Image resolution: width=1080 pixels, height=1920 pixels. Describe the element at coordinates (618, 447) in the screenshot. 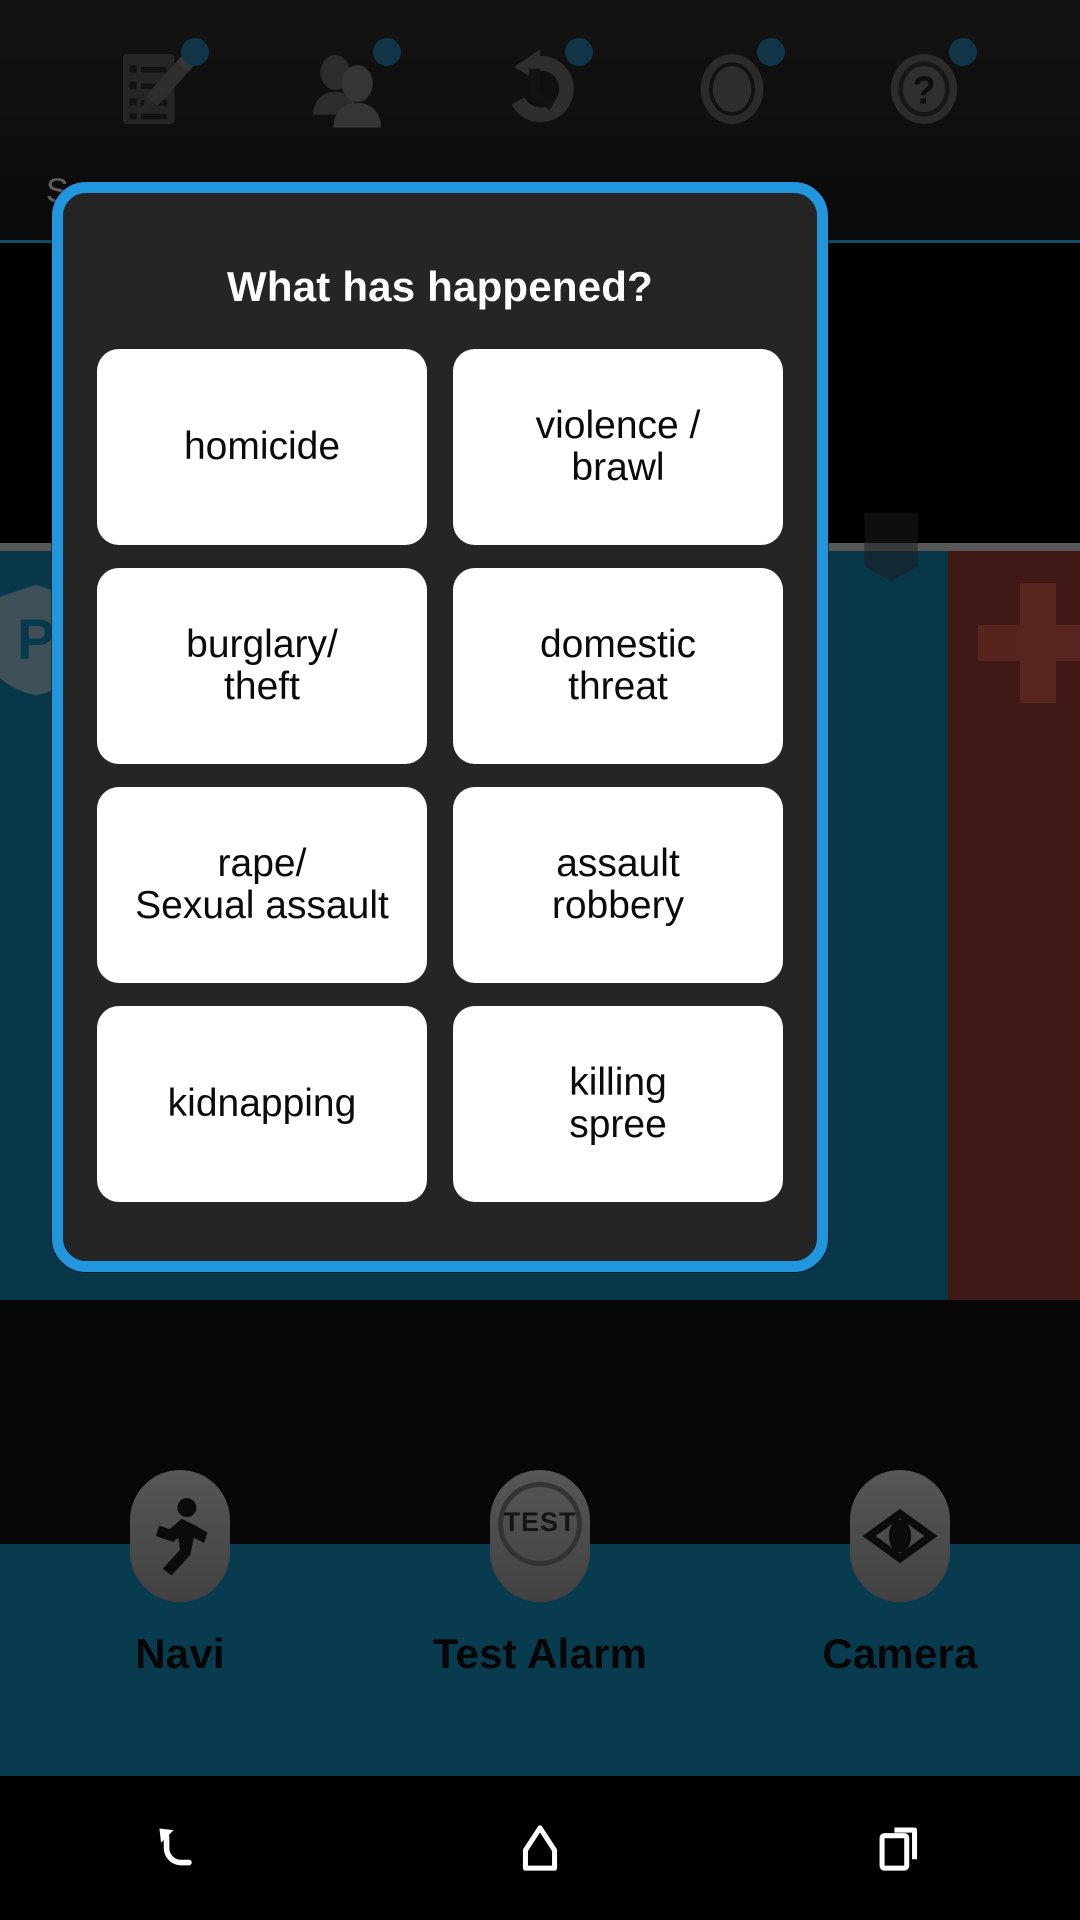

I see `option-violence-brawl: violence / brawl` at that location.